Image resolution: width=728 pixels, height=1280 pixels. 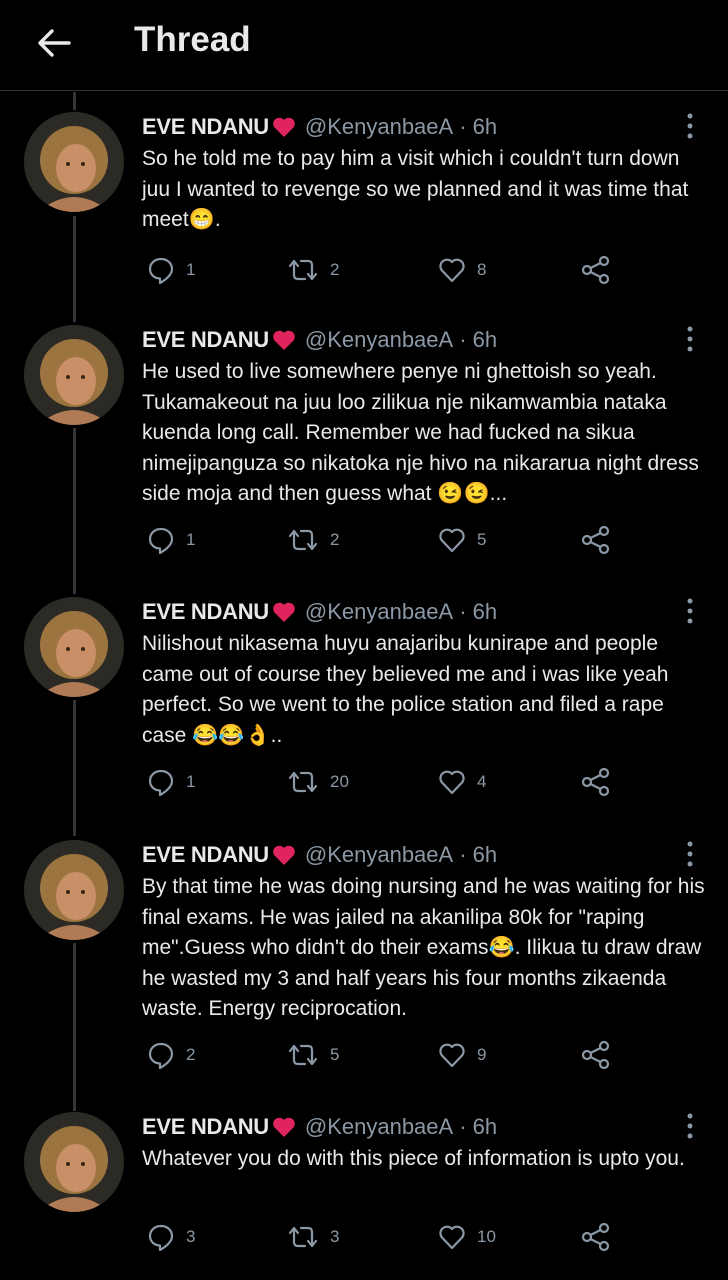 What do you see at coordinates (339, 781) in the screenshot?
I see `retweet-count: 20` at bounding box center [339, 781].